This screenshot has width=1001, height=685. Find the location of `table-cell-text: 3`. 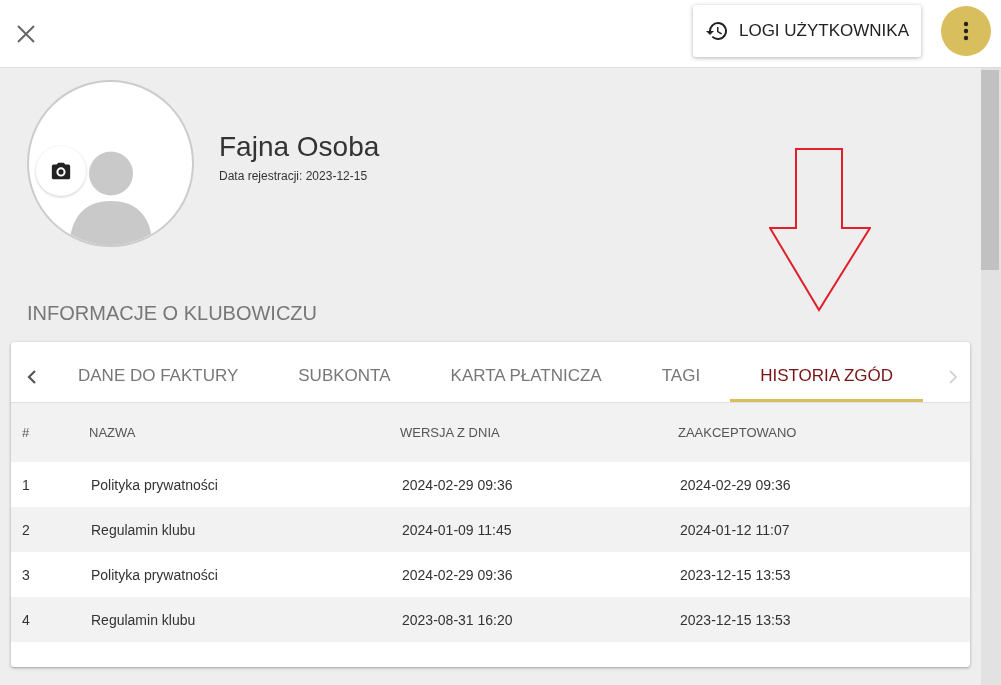

table-cell-text: 3 is located at coordinates (26, 574).